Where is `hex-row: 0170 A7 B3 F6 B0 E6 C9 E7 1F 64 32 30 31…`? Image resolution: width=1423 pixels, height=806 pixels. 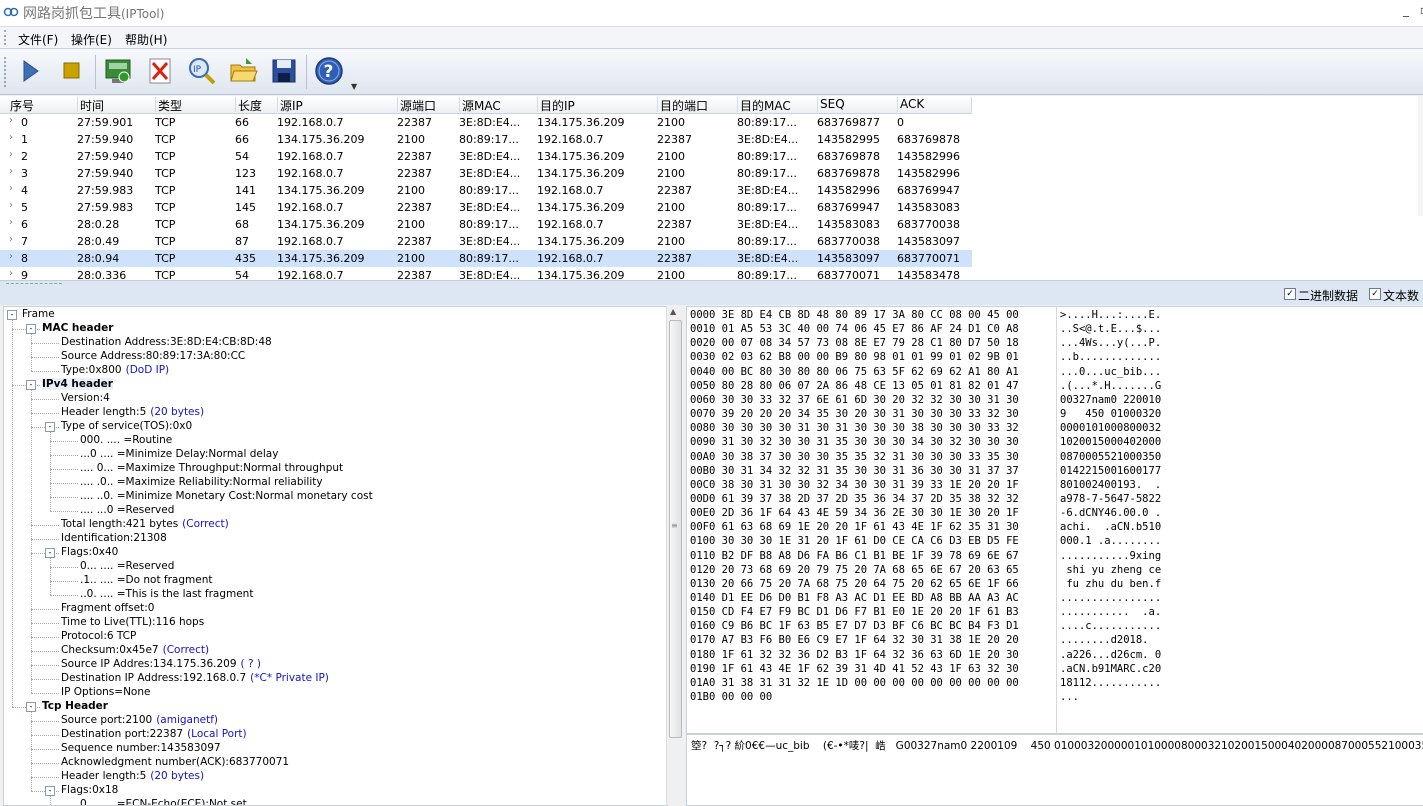 hex-row: 0170 A7 B3 F6 B0 E6 C9 E7 1F 64 32 30 31… is located at coordinates (854, 641).